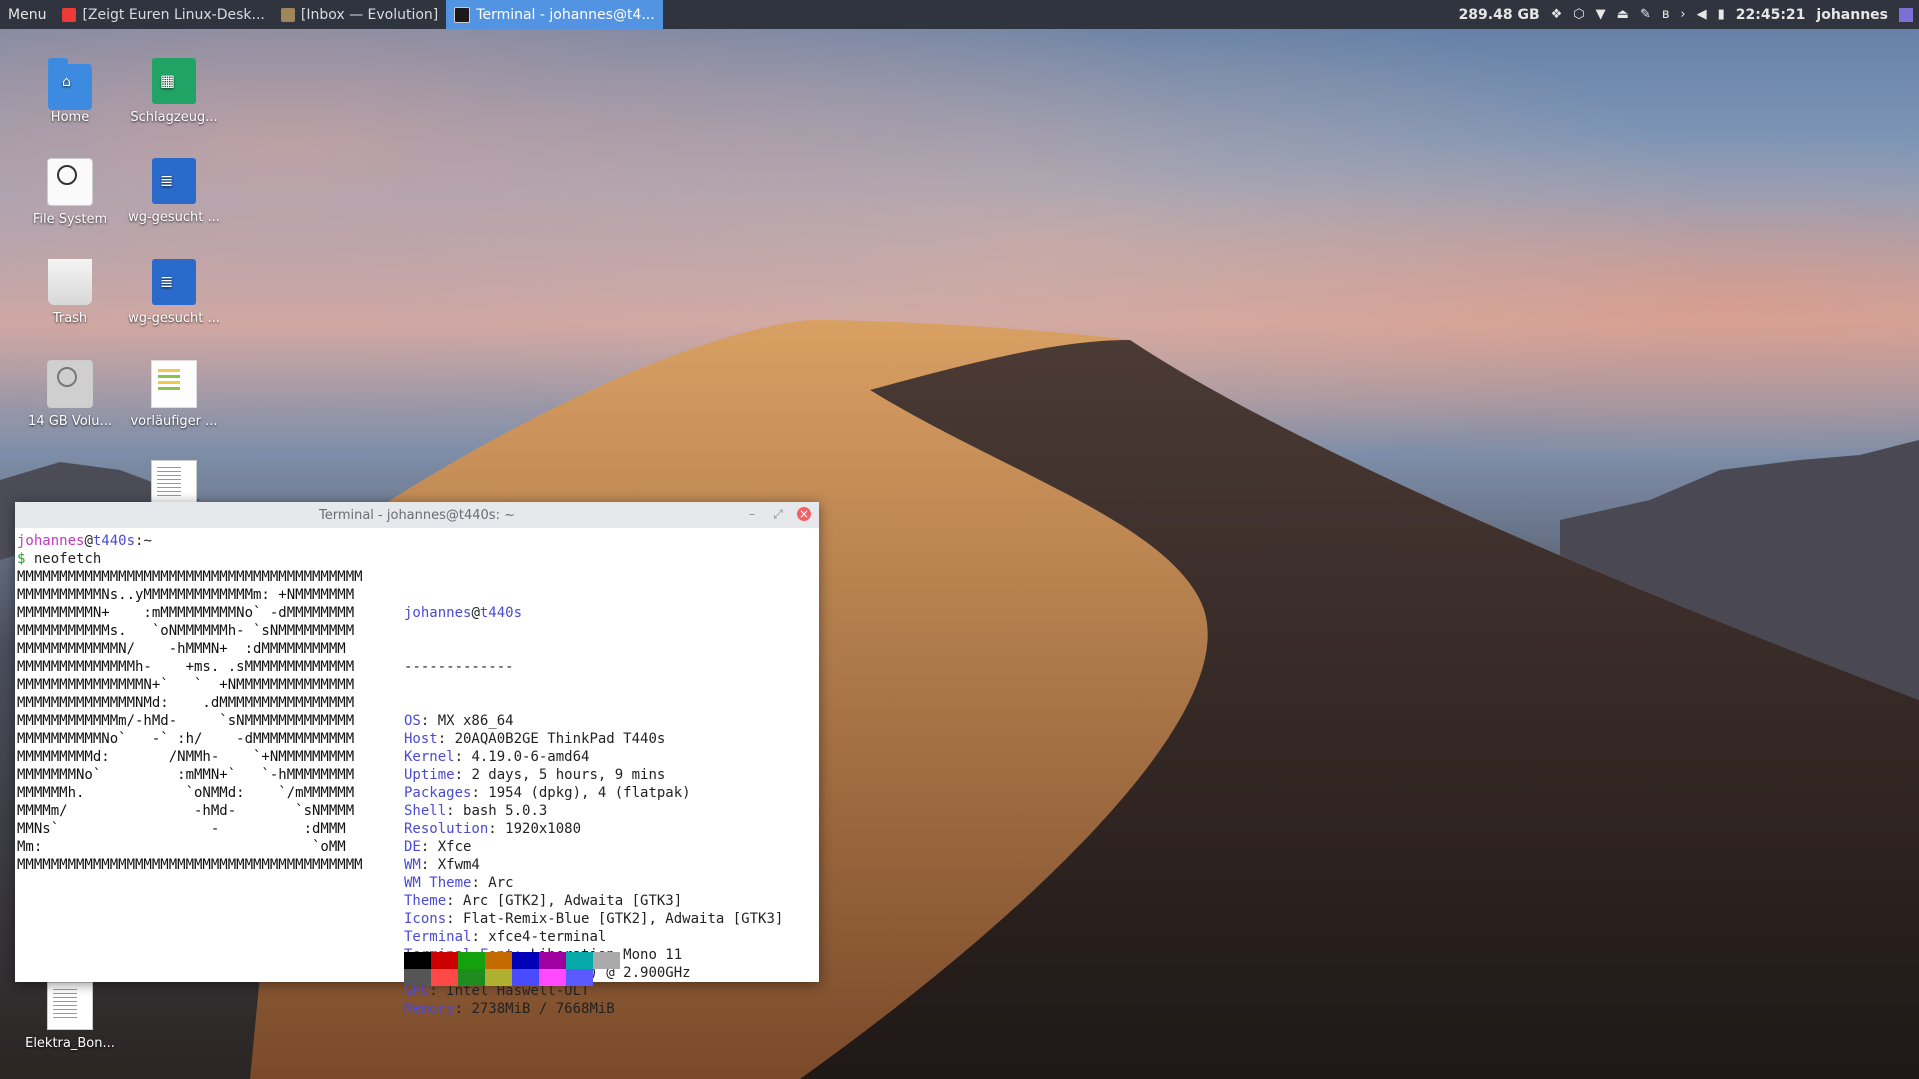 The height and width of the screenshot is (1079, 1919). I want to click on info-value: Flat-Remix-Blue [GTK2], Adwaita [GTK3], so click(623, 919).